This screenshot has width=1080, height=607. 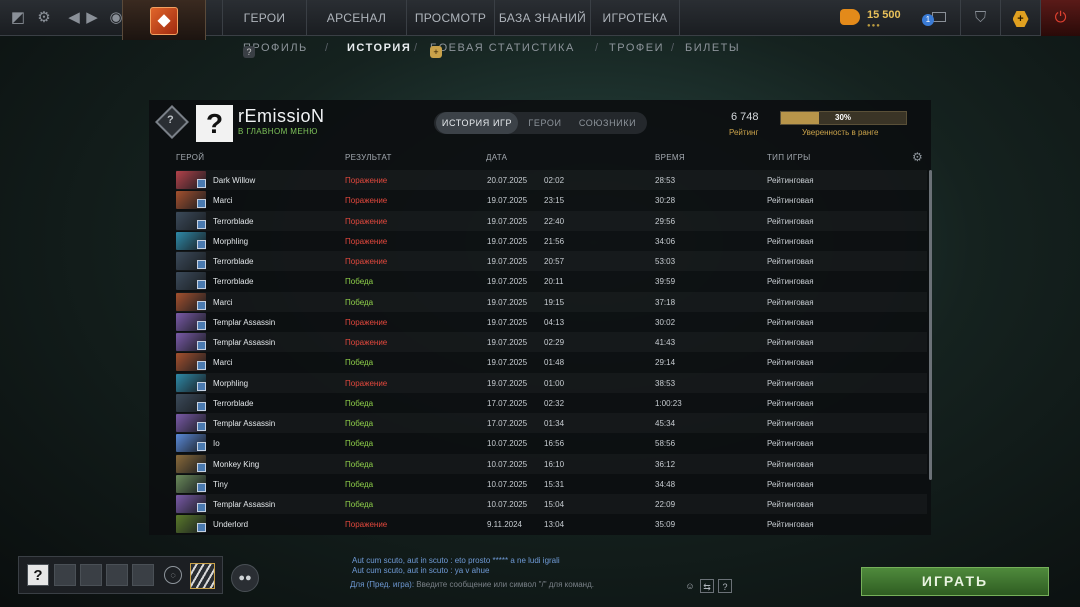 I want to click on nav-knowledge-base: БАЗА ЗНАНИЙ, so click(x=542, y=18).